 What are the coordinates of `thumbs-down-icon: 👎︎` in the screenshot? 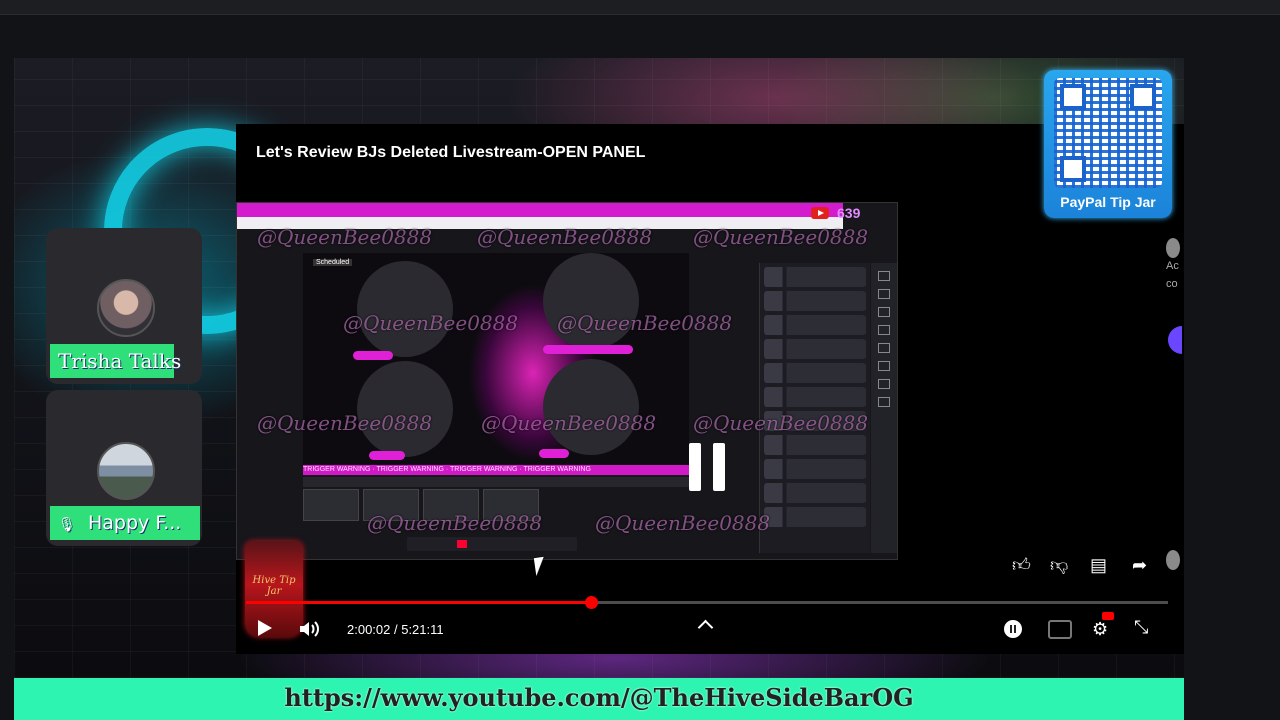 It's located at (1059, 565).